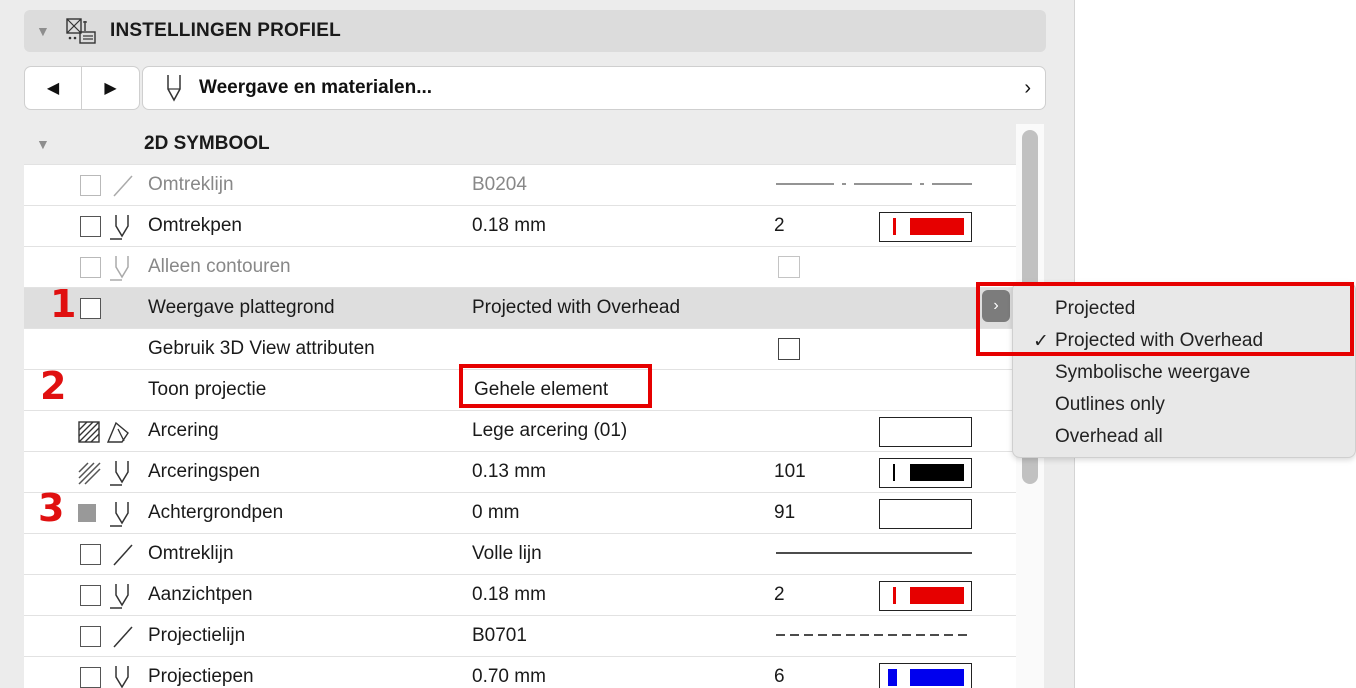 This screenshot has height=688, width=1356. What do you see at coordinates (63, 304) in the screenshot?
I see `annotation-number-1: 1` at bounding box center [63, 304].